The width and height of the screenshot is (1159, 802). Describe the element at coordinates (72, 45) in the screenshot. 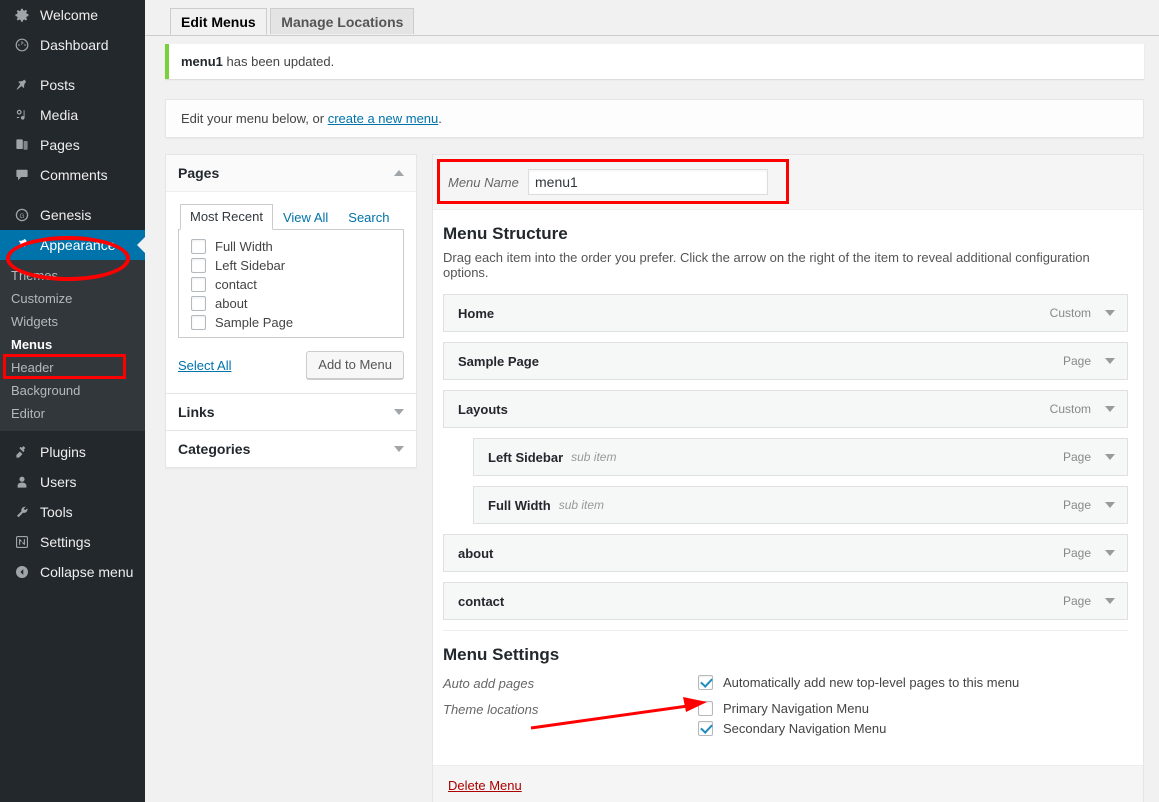

I see `sidebar-item-dashboard: Dashboard` at that location.